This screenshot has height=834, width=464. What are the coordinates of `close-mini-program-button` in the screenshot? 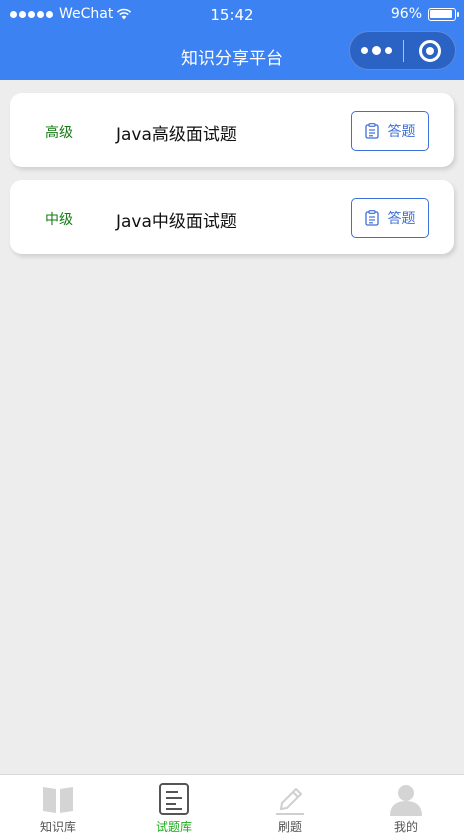 It's located at (429, 50).